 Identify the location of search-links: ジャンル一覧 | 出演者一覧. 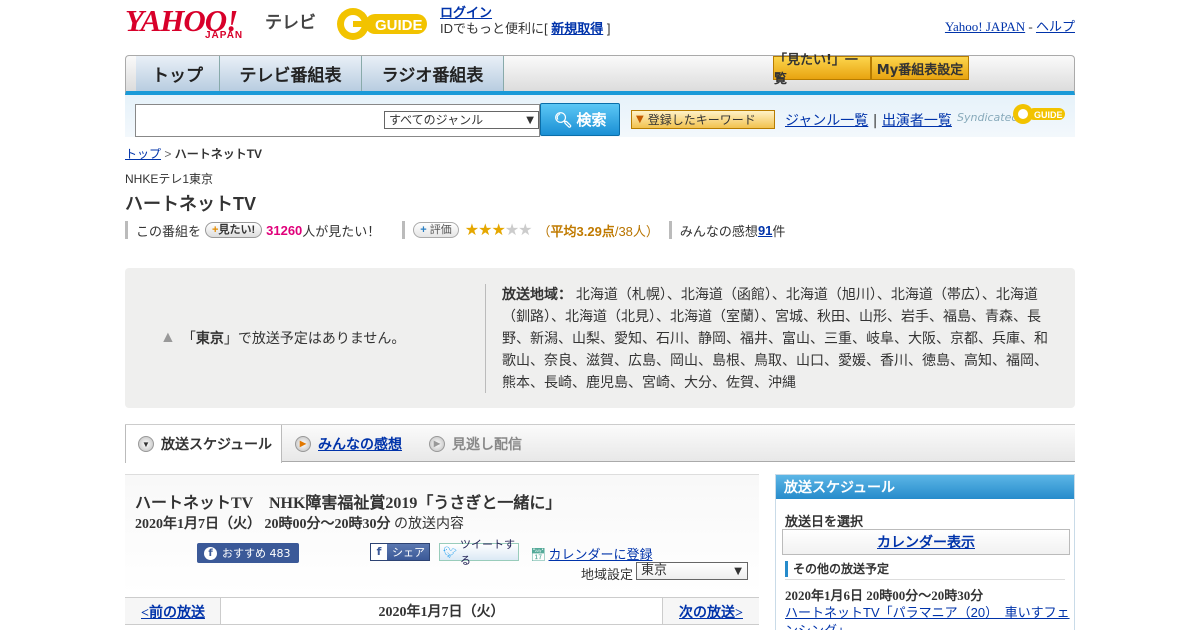
(868, 120).